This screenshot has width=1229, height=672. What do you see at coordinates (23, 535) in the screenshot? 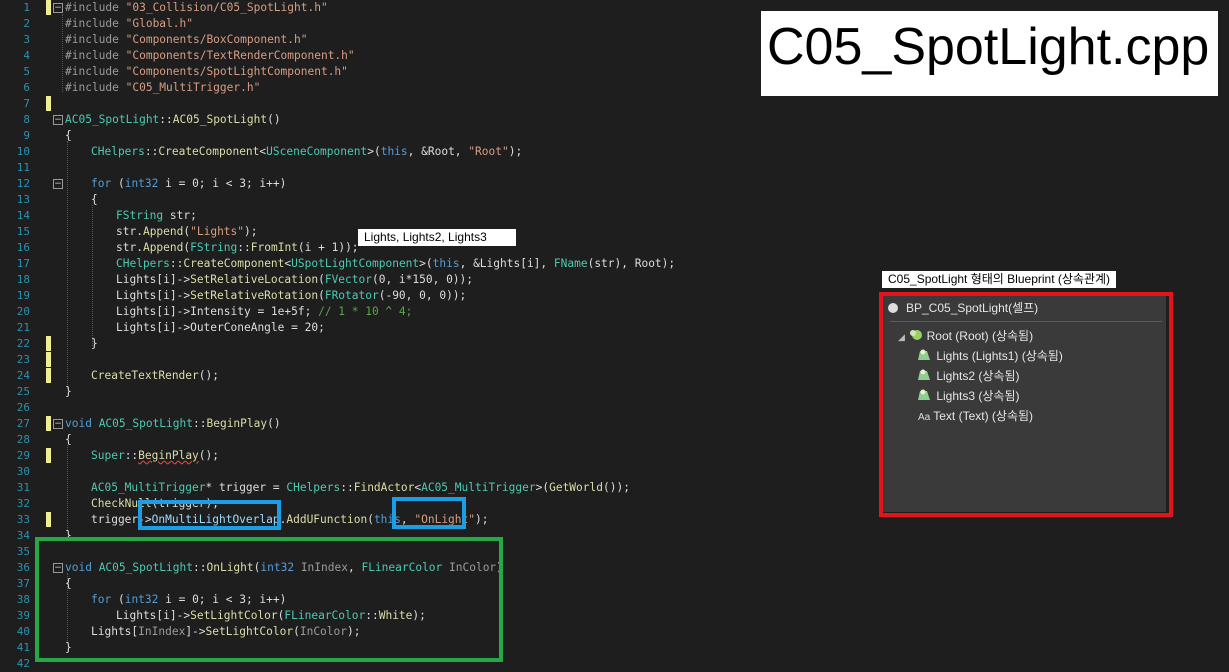
I see `line-number: 34` at bounding box center [23, 535].